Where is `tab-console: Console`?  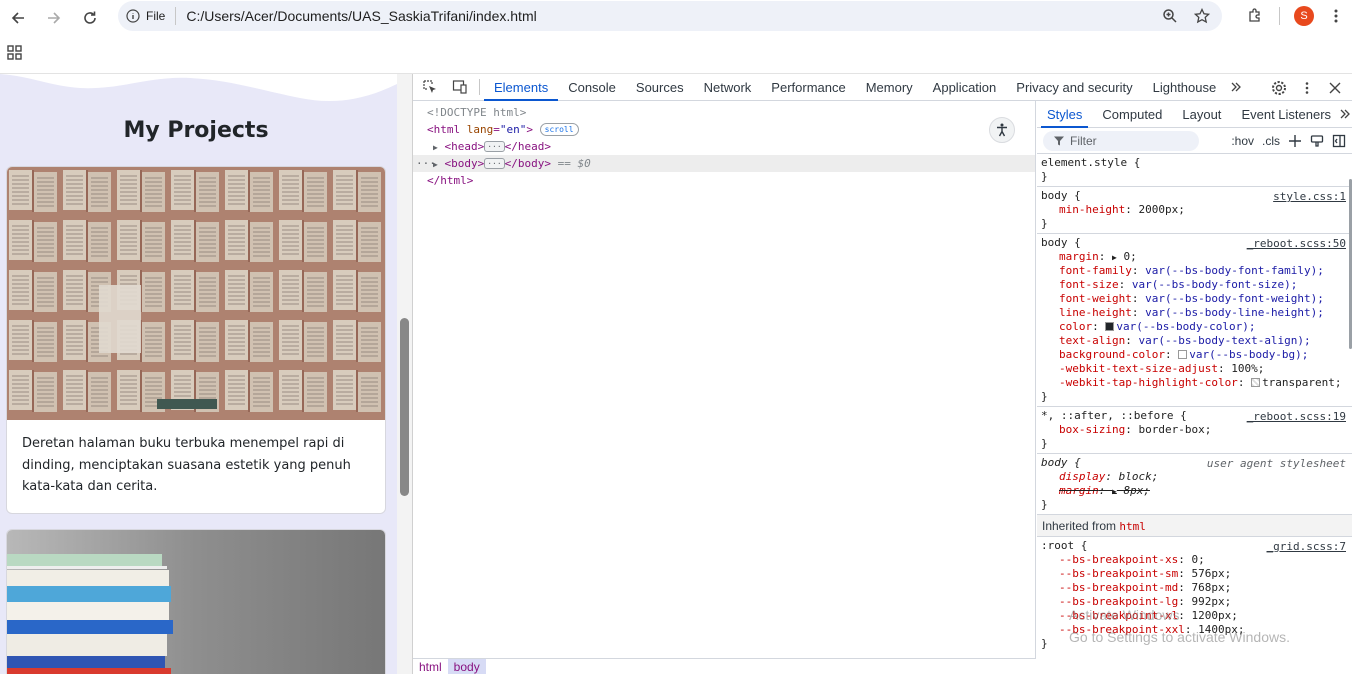 tab-console: Console is located at coordinates (592, 87).